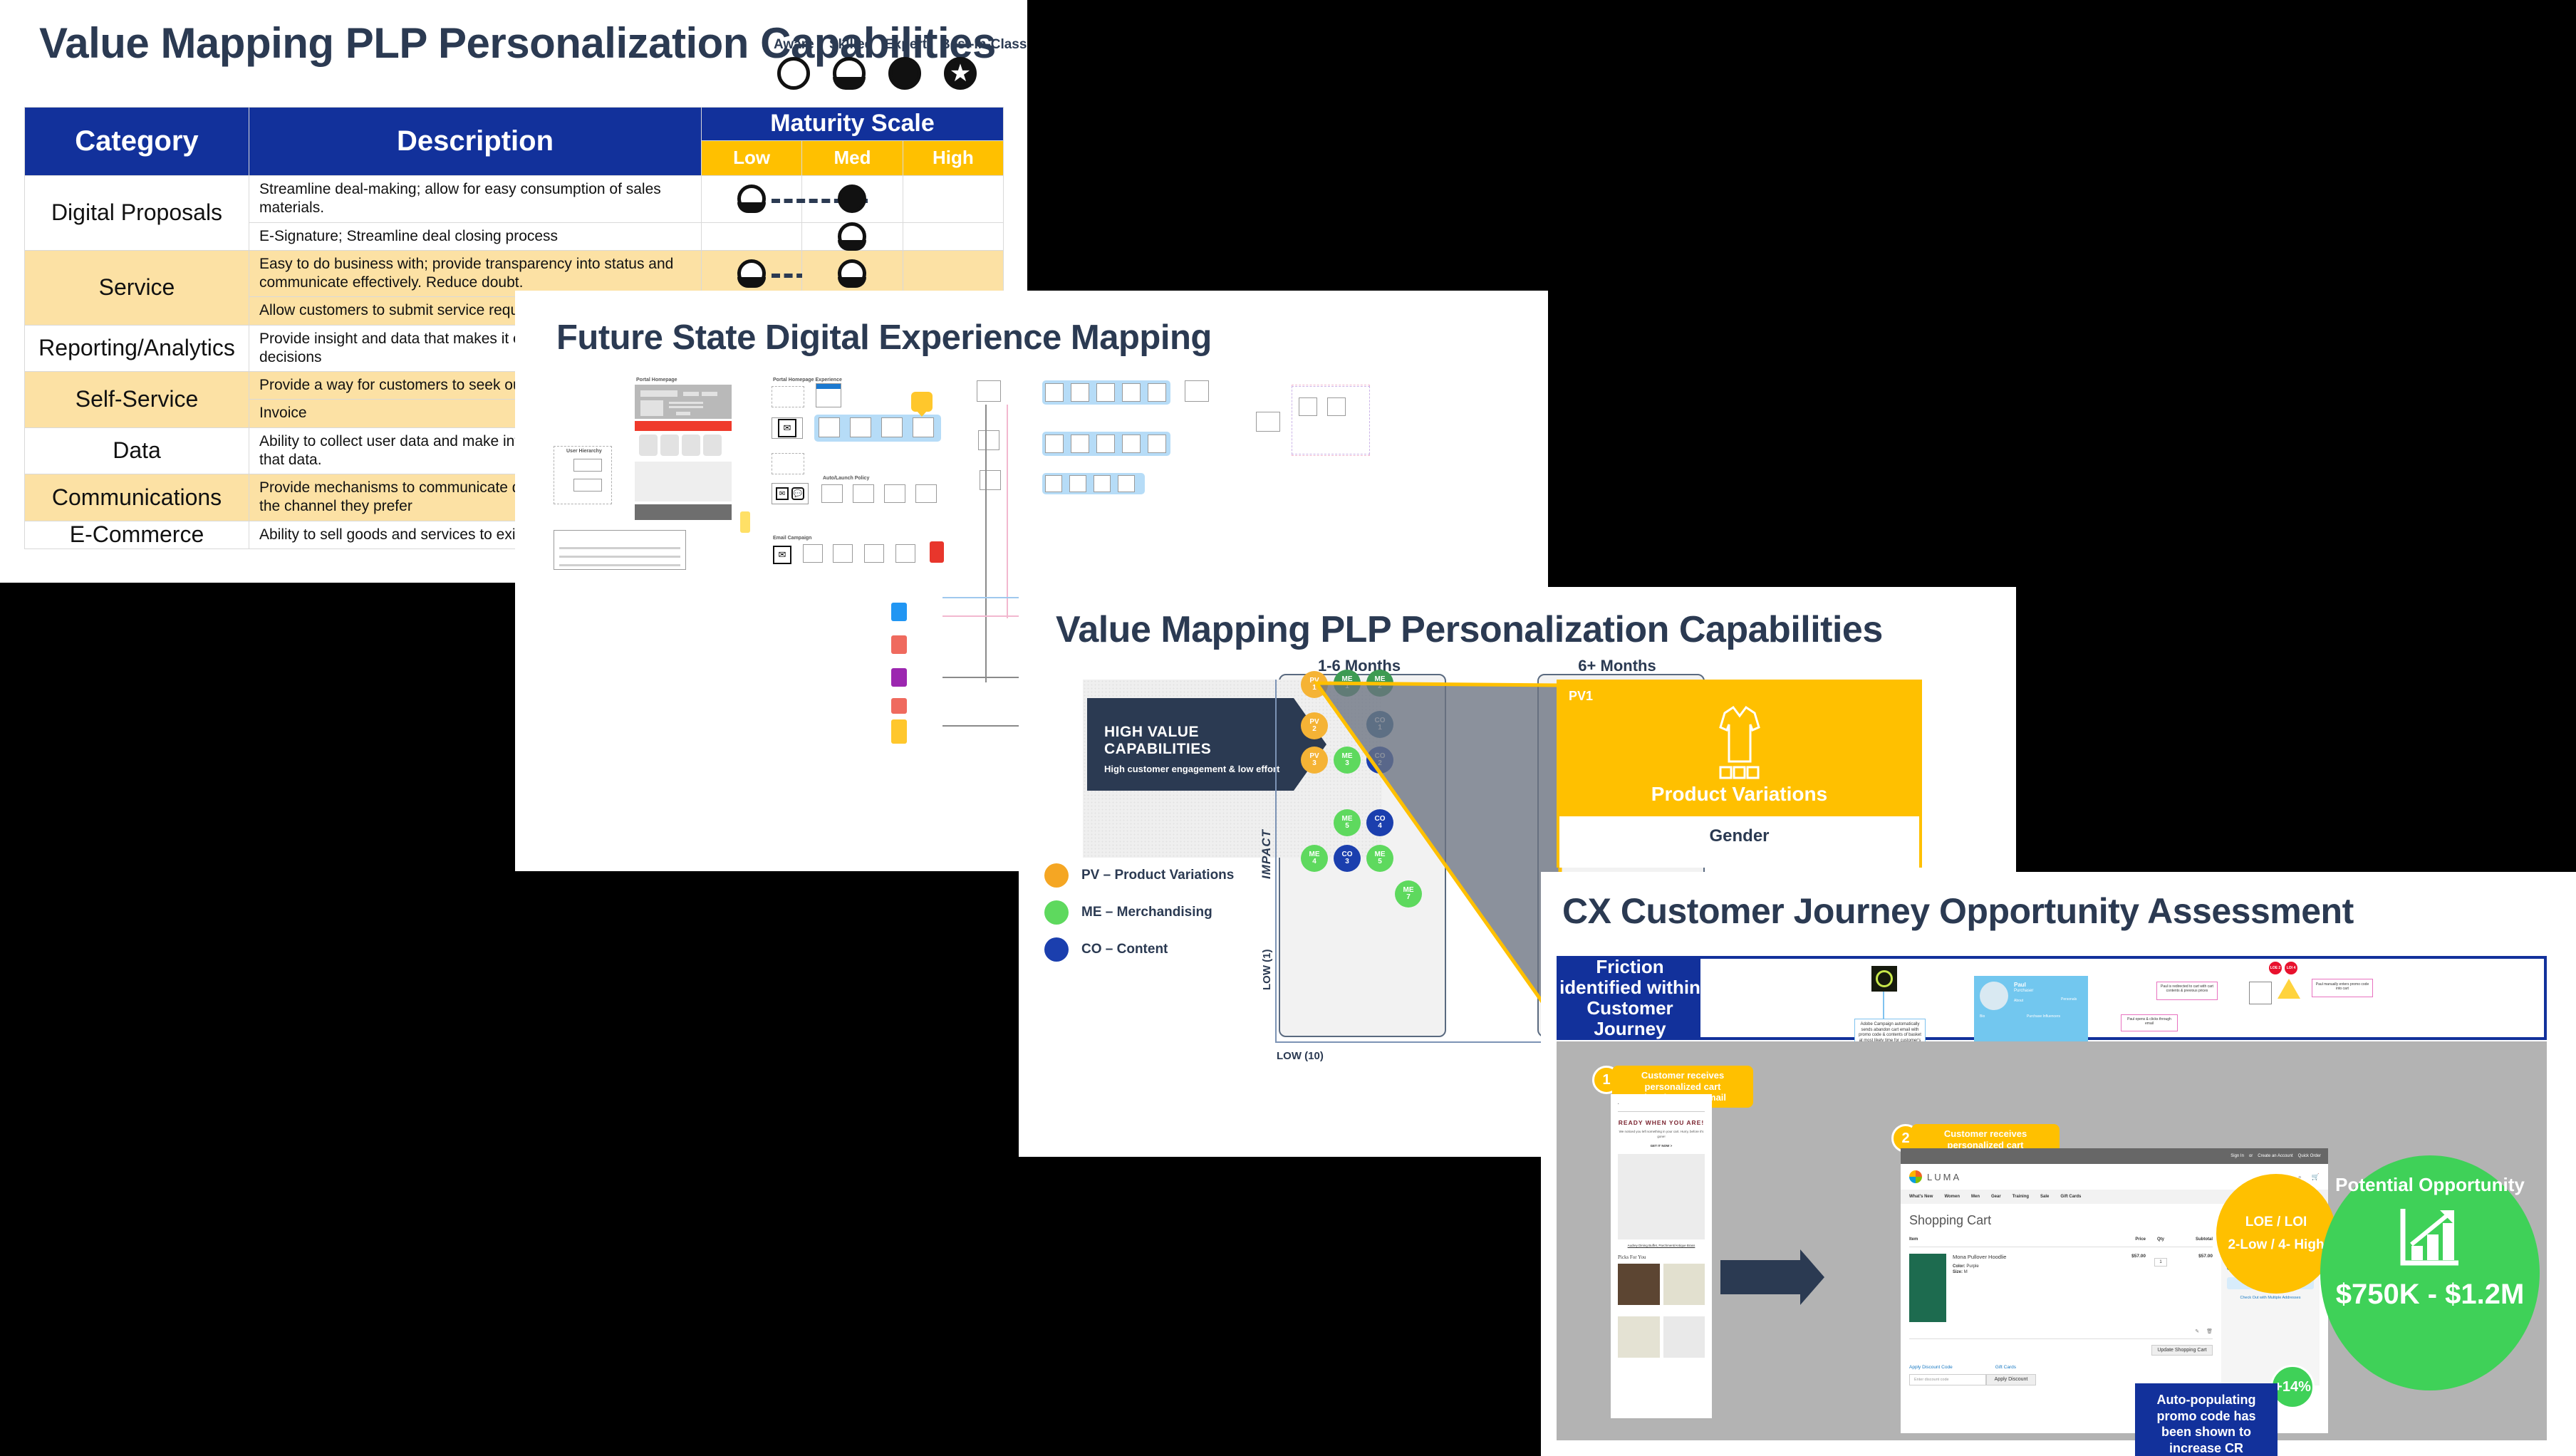  I want to click on cell-category: Data, so click(136, 450).